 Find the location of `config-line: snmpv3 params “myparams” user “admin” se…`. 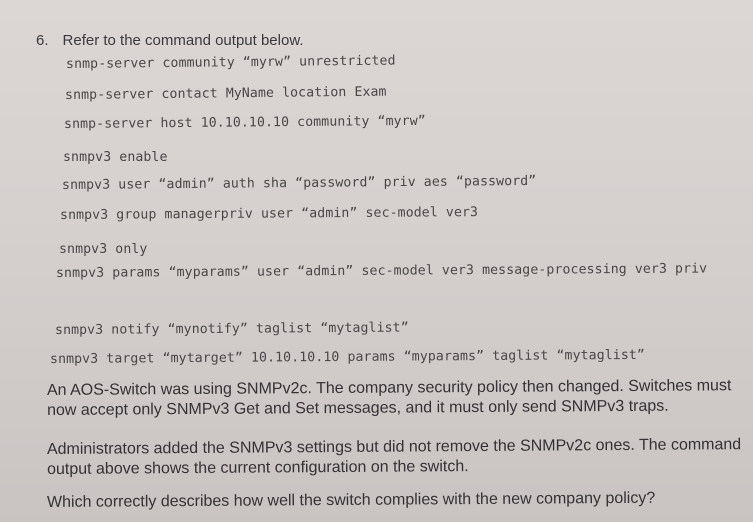

config-line: snmpv3 params “myparams” user “admin” se… is located at coordinates (381, 271).